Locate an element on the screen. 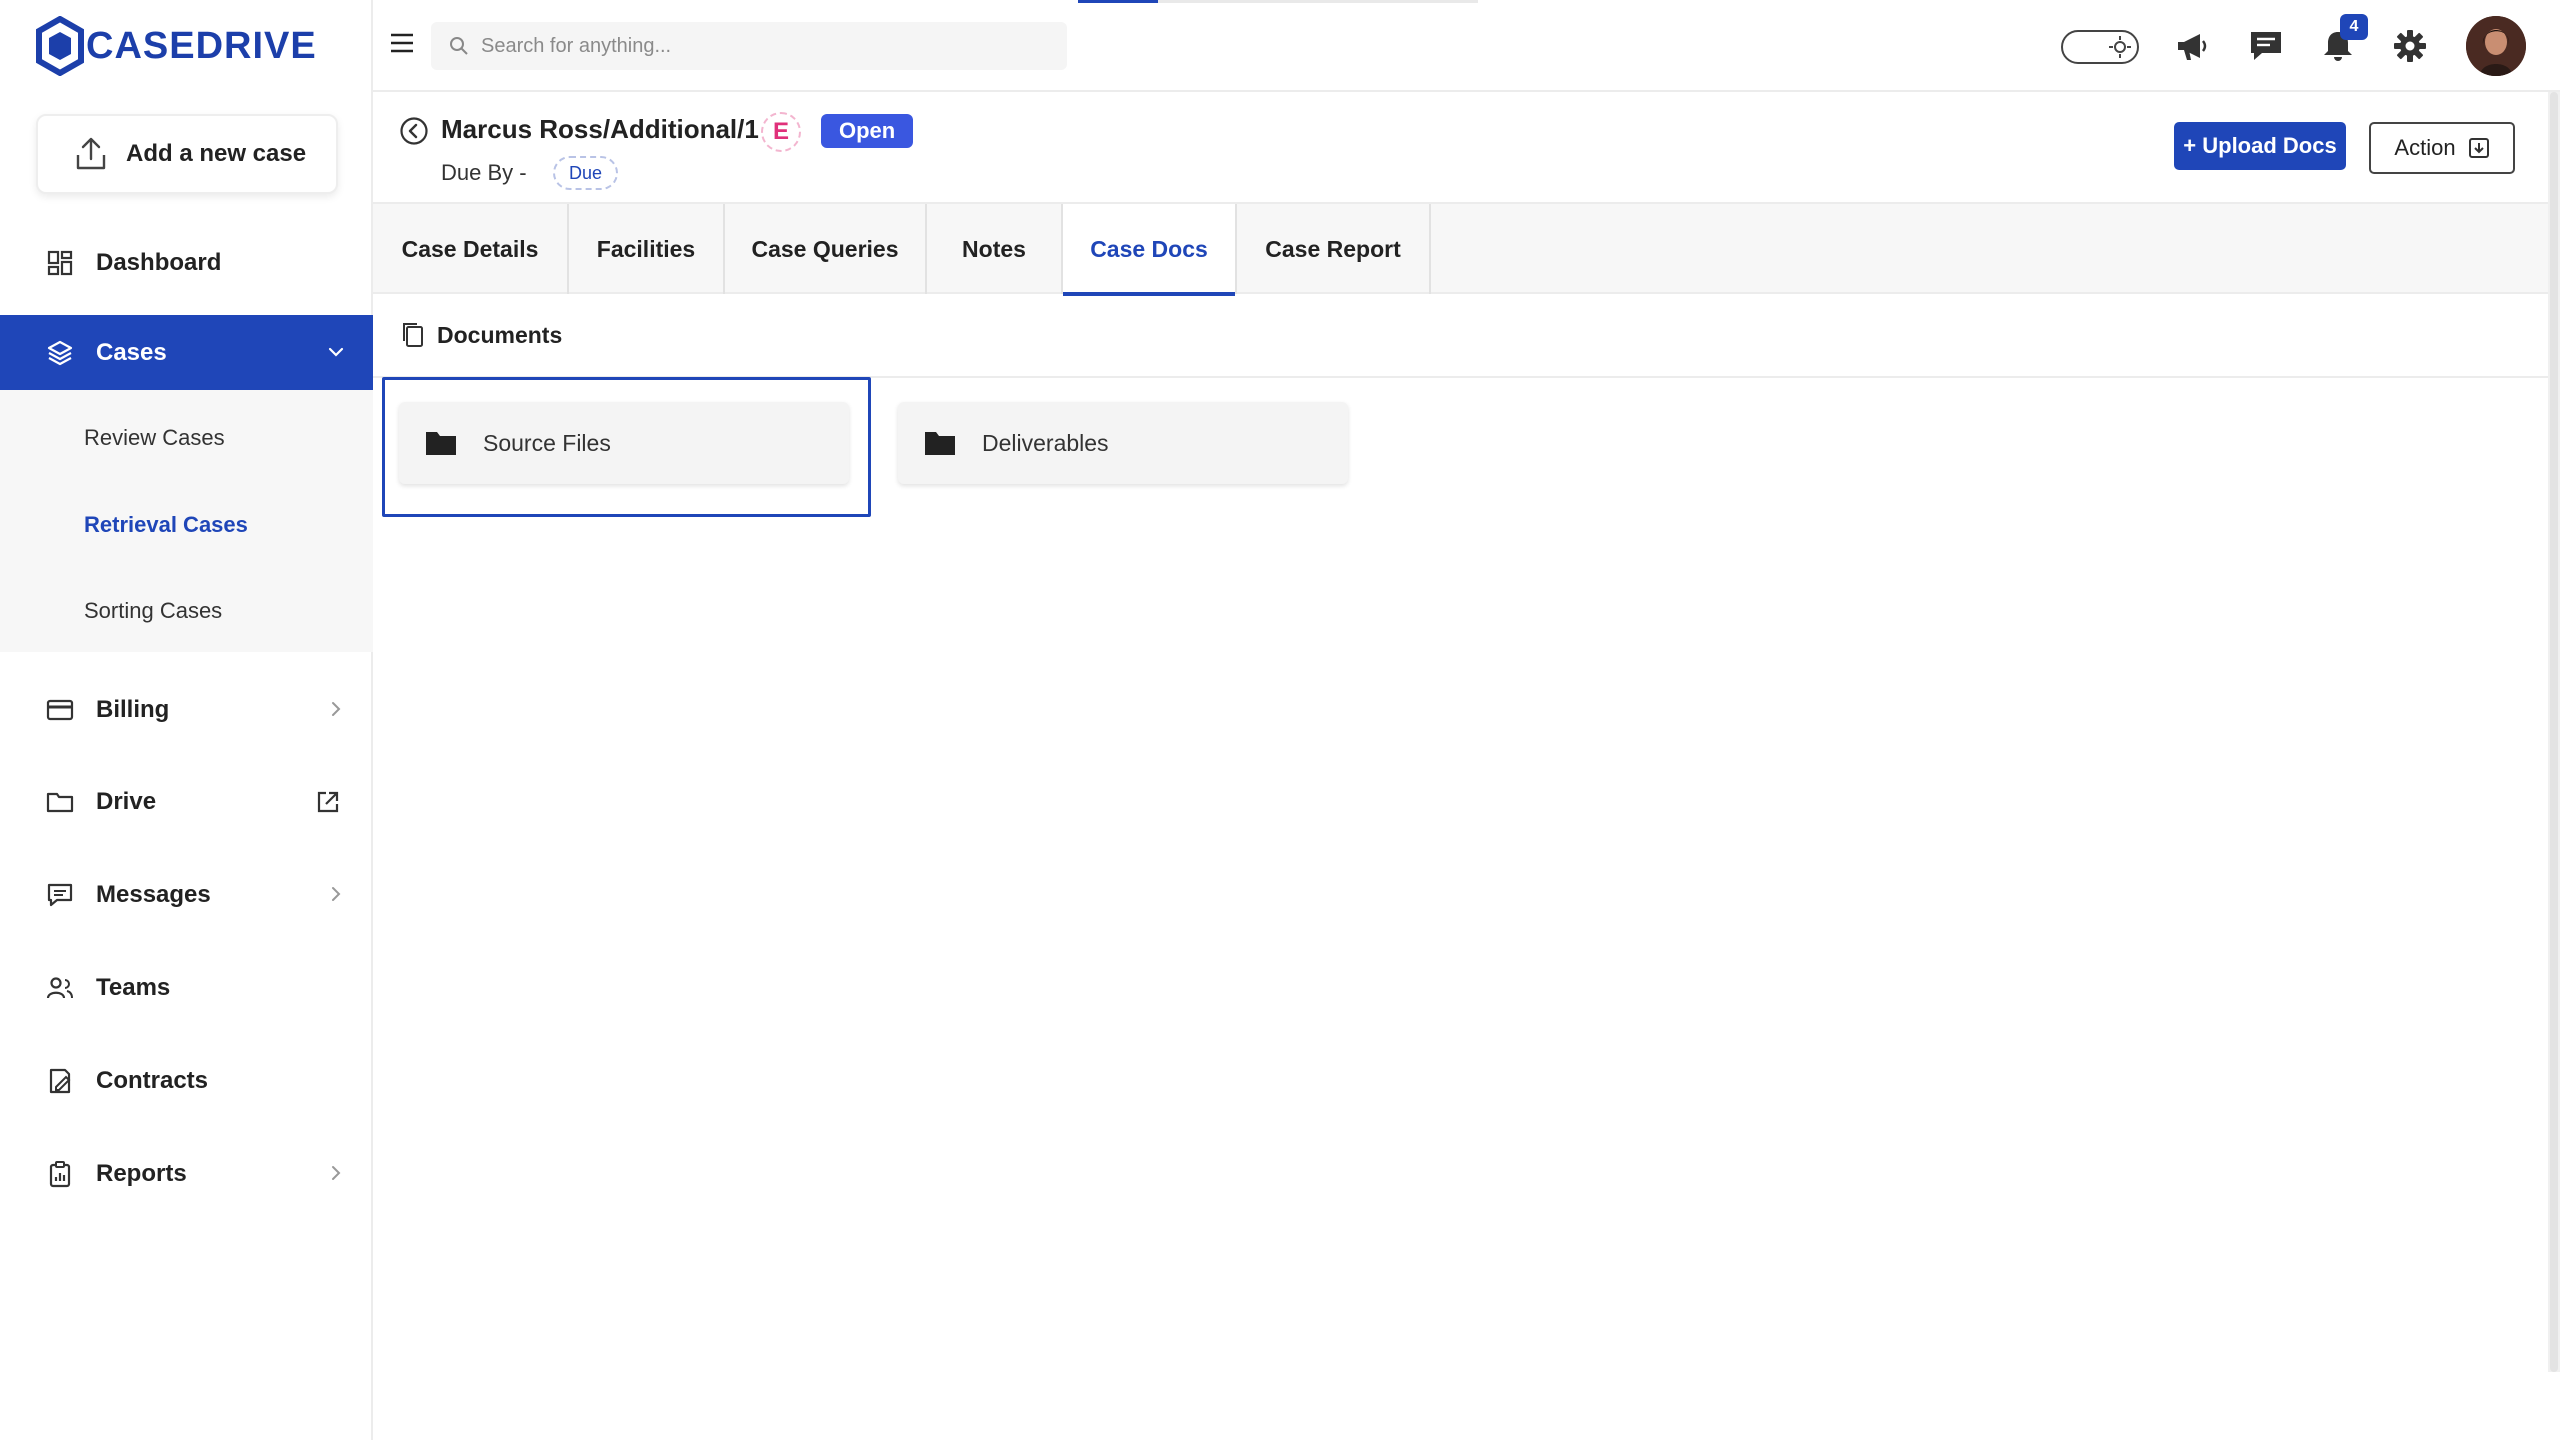  hamburger-menu-icon is located at coordinates (402, 43).